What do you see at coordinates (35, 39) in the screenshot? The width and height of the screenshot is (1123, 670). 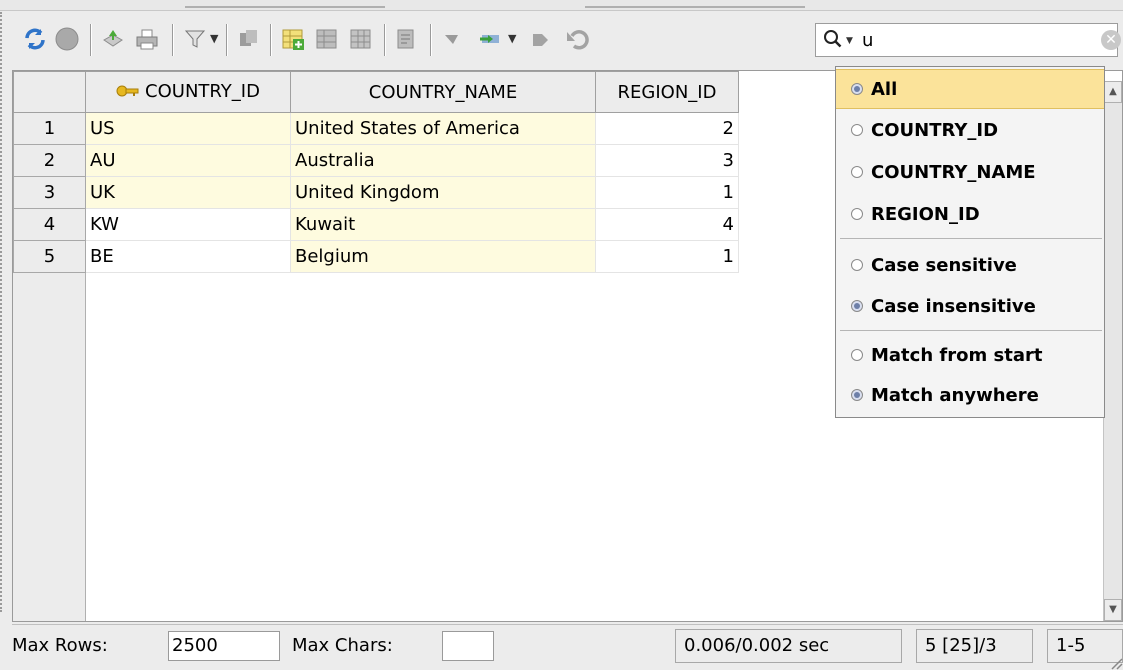 I see `refresh-icon` at bounding box center [35, 39].